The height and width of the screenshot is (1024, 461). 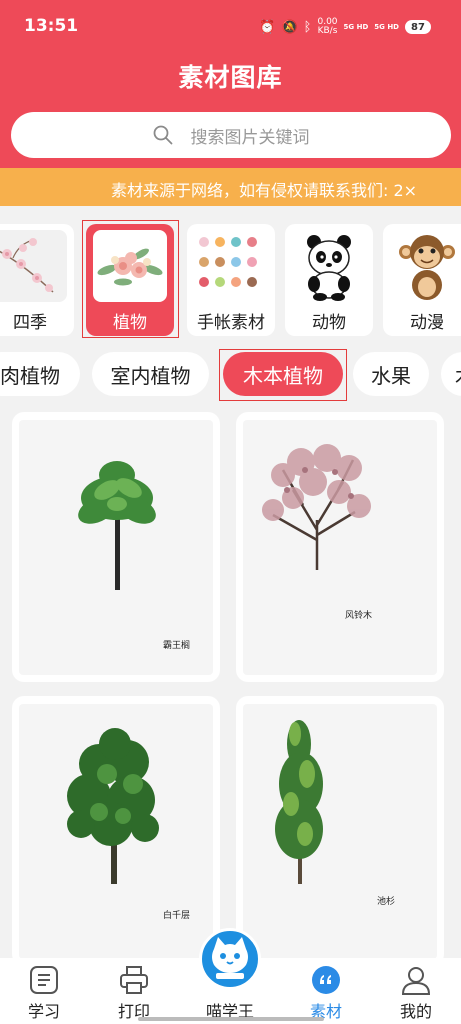 I want to click on battery-icon: 87, so click(x=418, y=27).